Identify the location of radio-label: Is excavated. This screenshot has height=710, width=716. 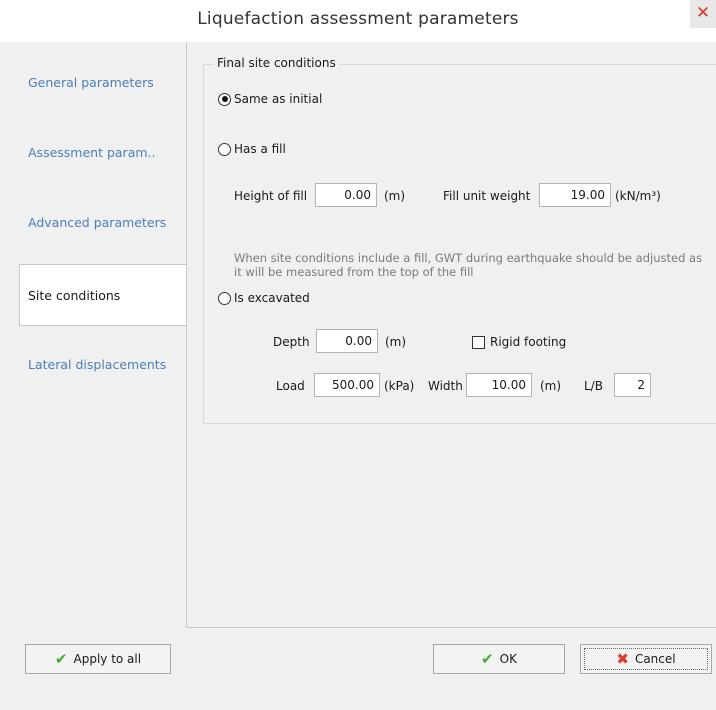
(272, 298).